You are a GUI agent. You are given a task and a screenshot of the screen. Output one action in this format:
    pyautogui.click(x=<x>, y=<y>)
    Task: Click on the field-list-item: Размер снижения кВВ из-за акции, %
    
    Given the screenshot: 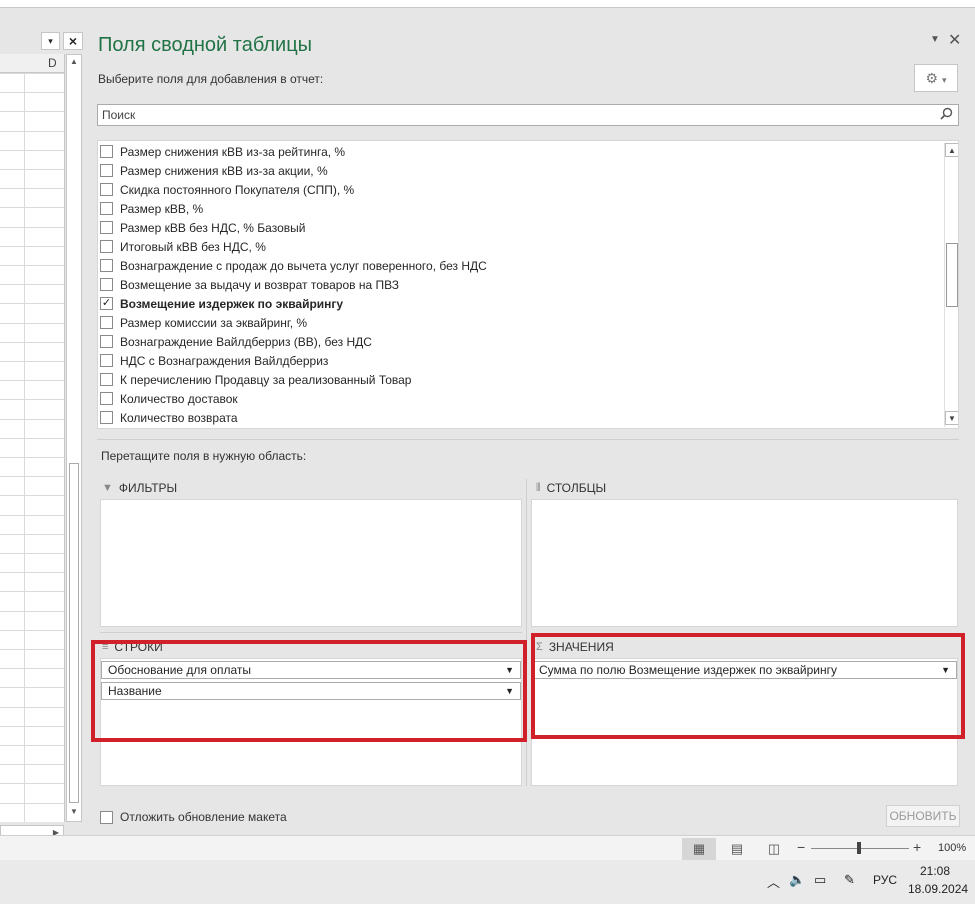 What is the action you would take?
    pyautogui.click(x=214, y=170)
    